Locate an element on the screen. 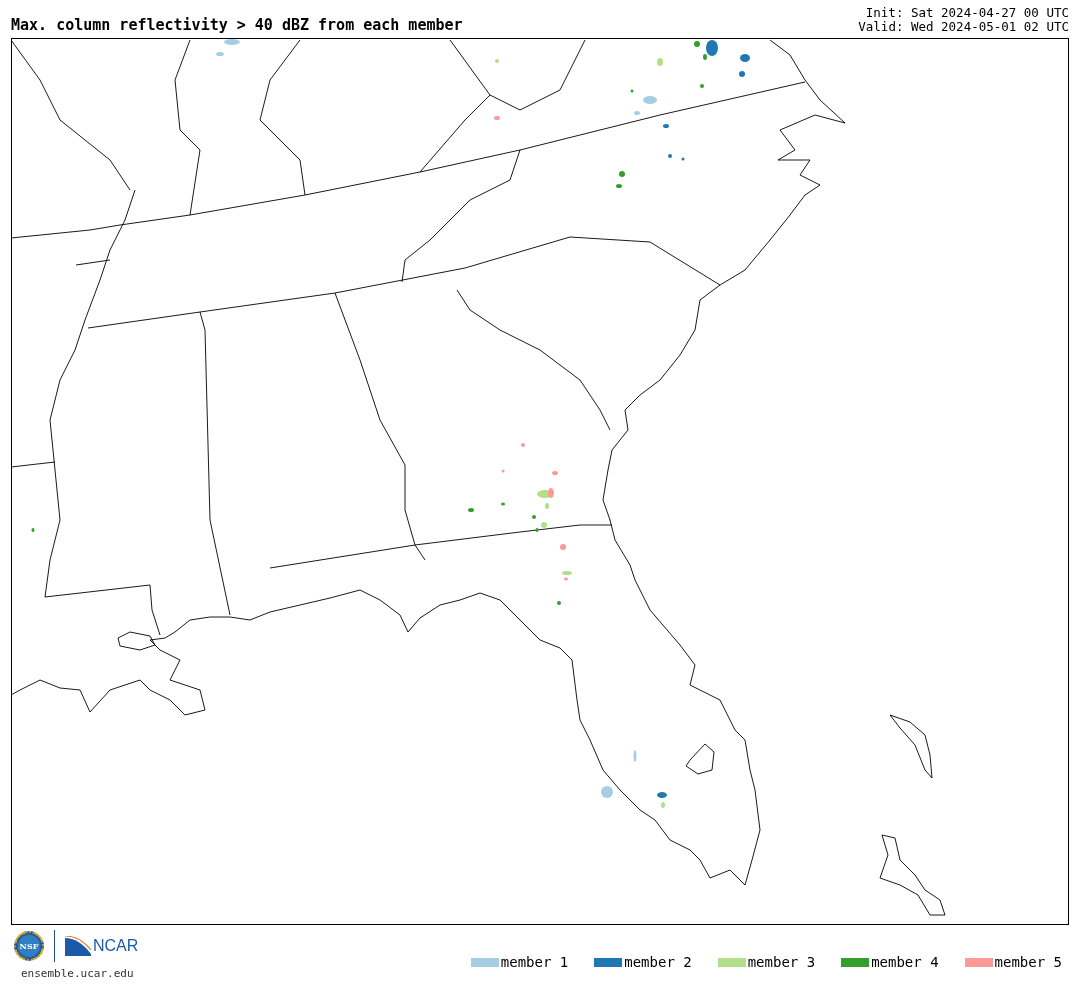  nsf-logo: NSF is located at coordinates (29, 946).